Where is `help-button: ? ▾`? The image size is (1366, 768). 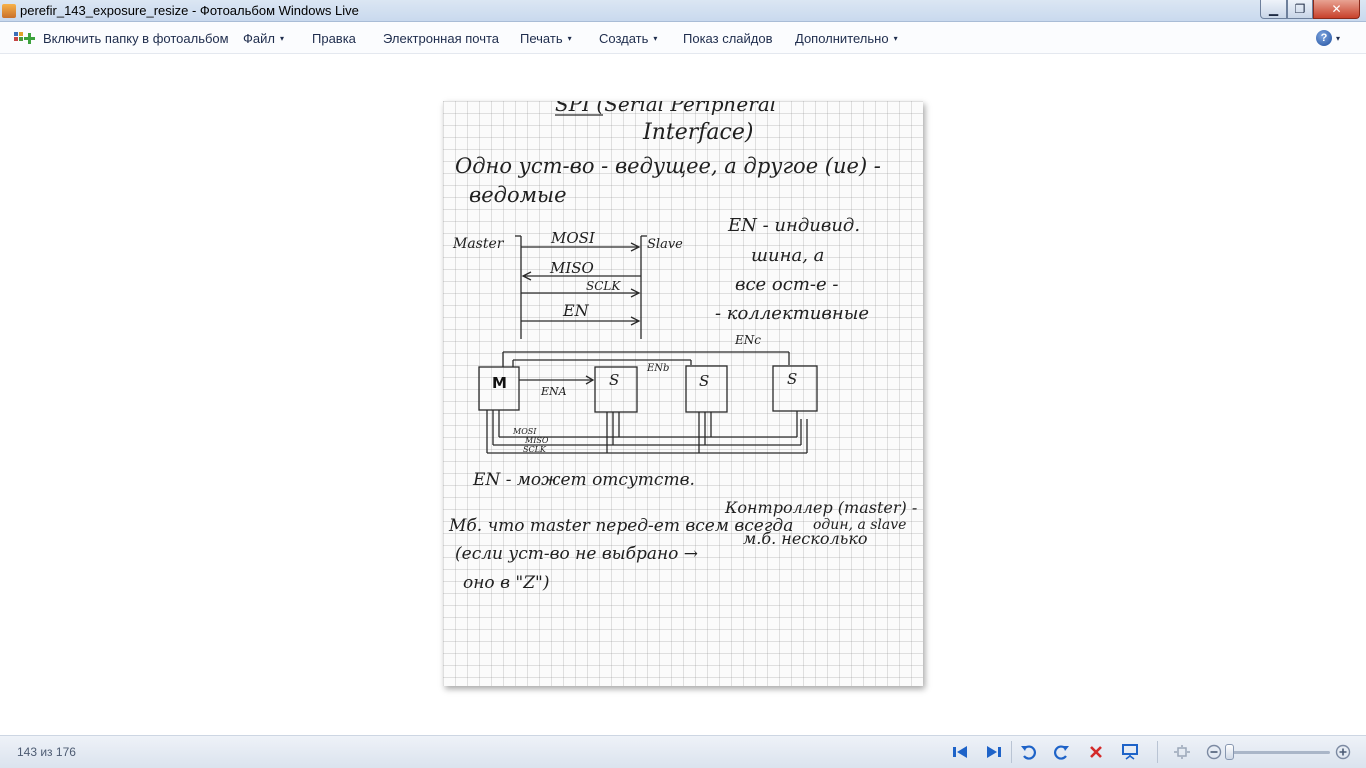 help-button: ? ▾ is located at coordinates (1332, 38).